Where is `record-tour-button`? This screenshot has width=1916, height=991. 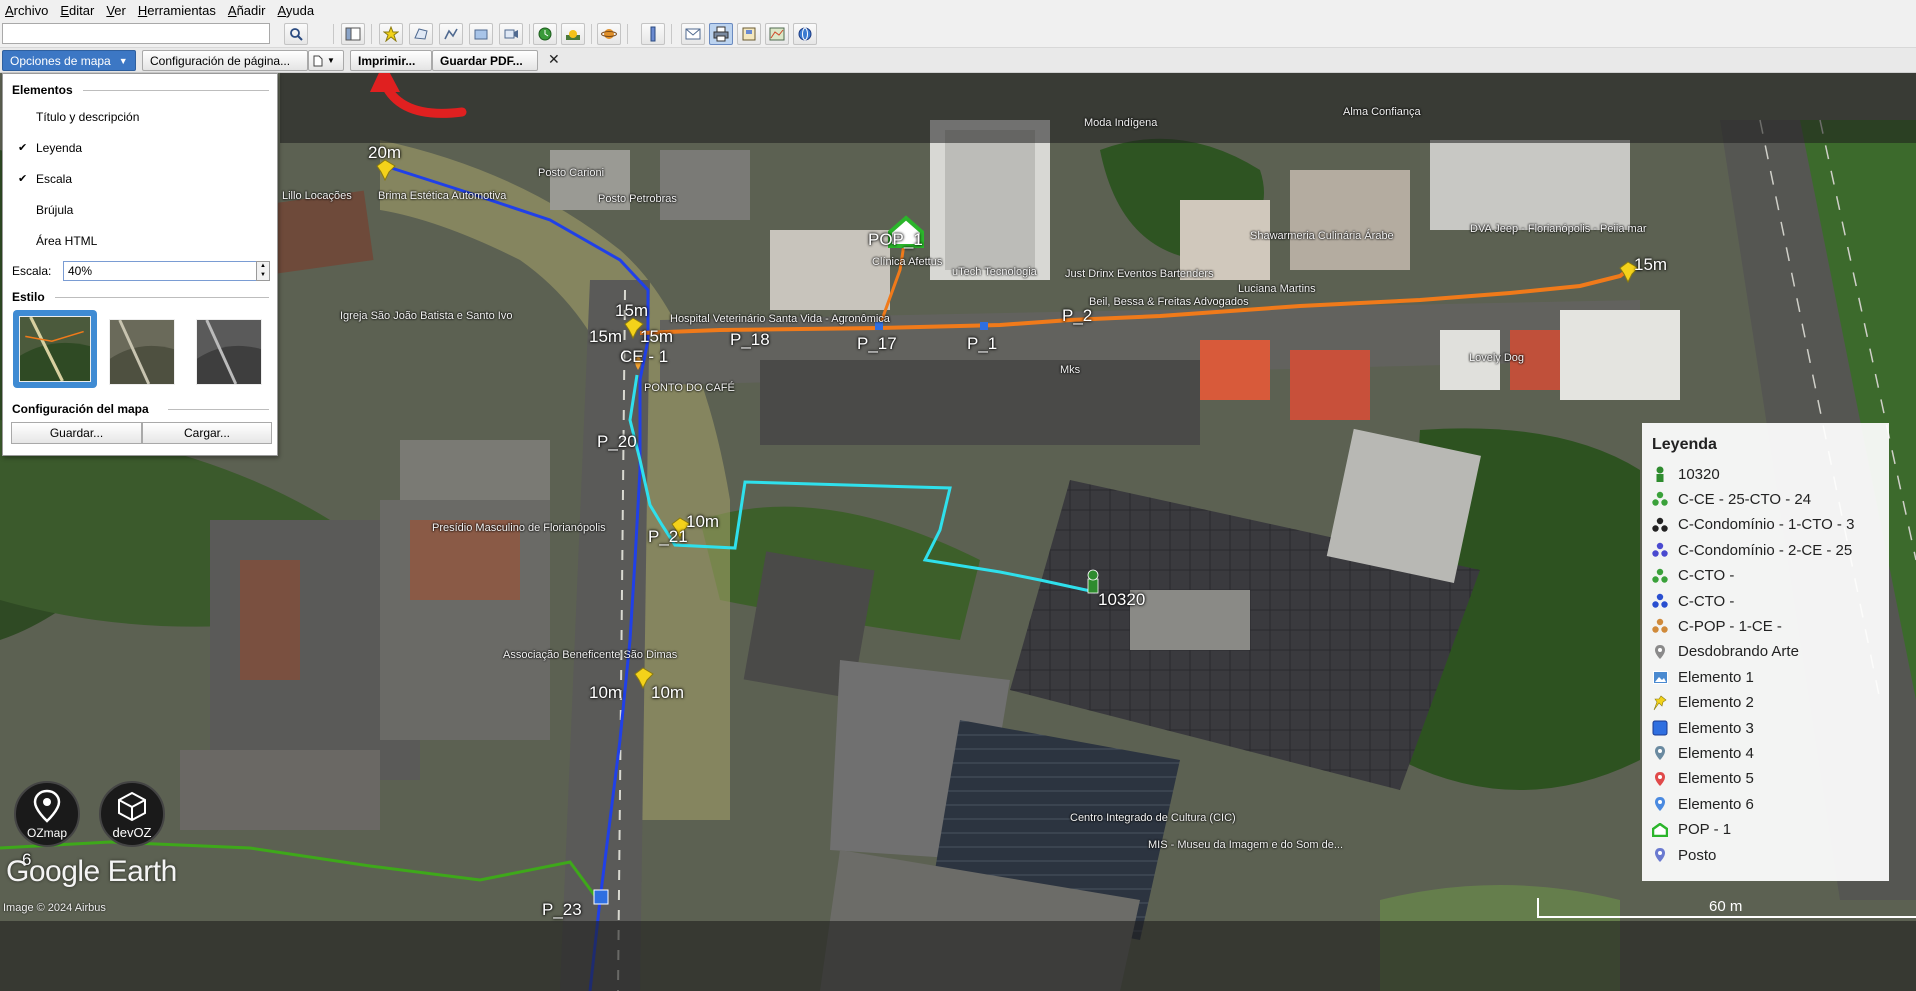 record-tour-button is located at coordinates (511, 34).